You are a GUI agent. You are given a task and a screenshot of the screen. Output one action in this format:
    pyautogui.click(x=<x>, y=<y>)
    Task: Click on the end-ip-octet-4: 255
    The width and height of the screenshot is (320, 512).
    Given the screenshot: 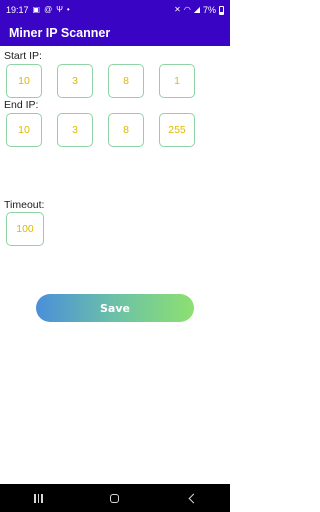 What is the action you would take?
    pyautogui.click(x=177, y=130)
    